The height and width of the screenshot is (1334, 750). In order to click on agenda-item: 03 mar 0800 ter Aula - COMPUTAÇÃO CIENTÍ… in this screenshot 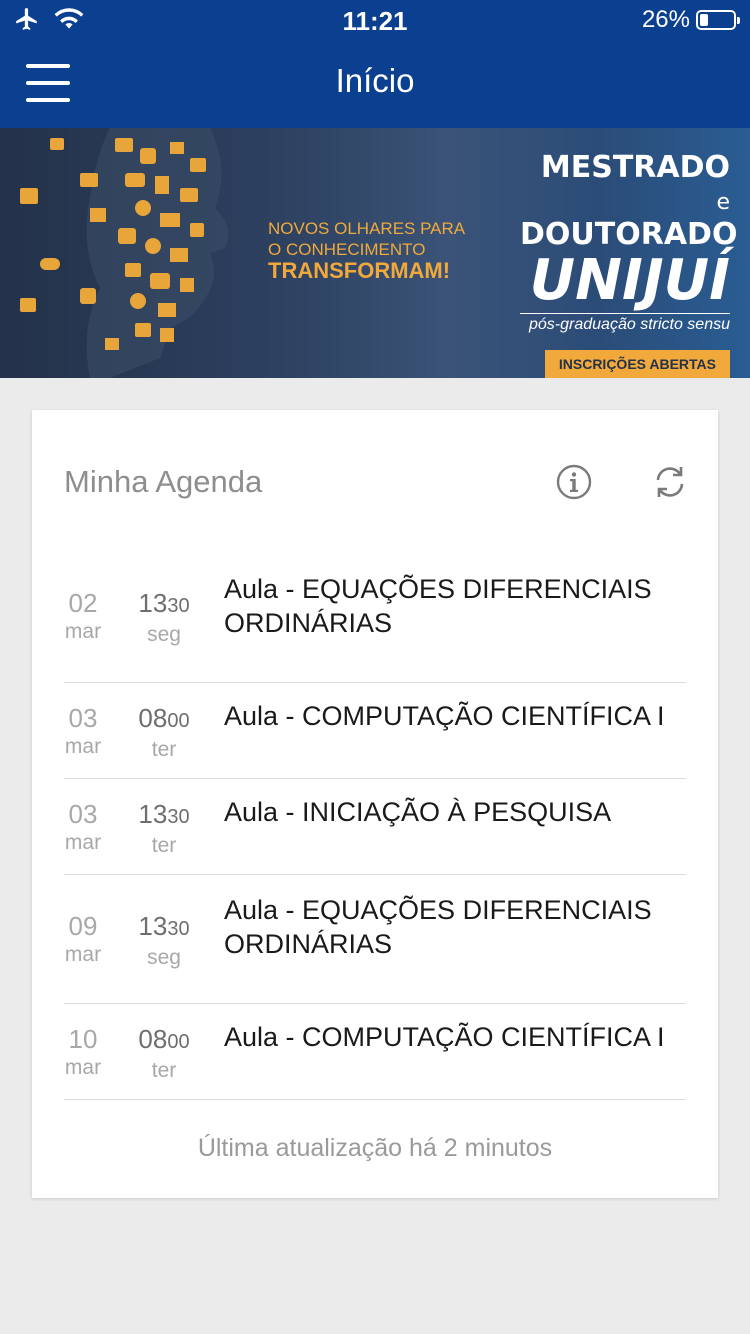, I will do `click(375, 731)`.